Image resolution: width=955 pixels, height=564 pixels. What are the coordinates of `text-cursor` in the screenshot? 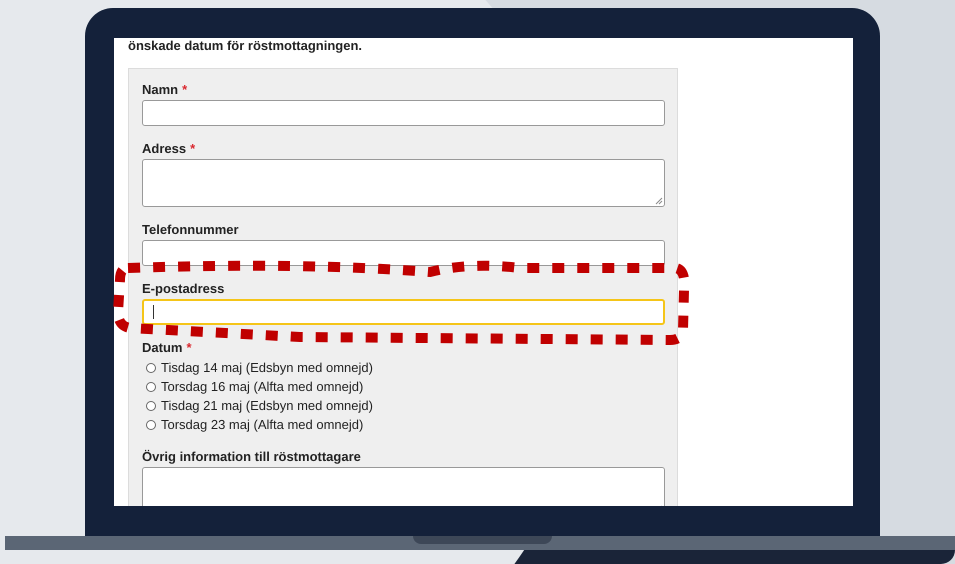 It's located at (153, 312).